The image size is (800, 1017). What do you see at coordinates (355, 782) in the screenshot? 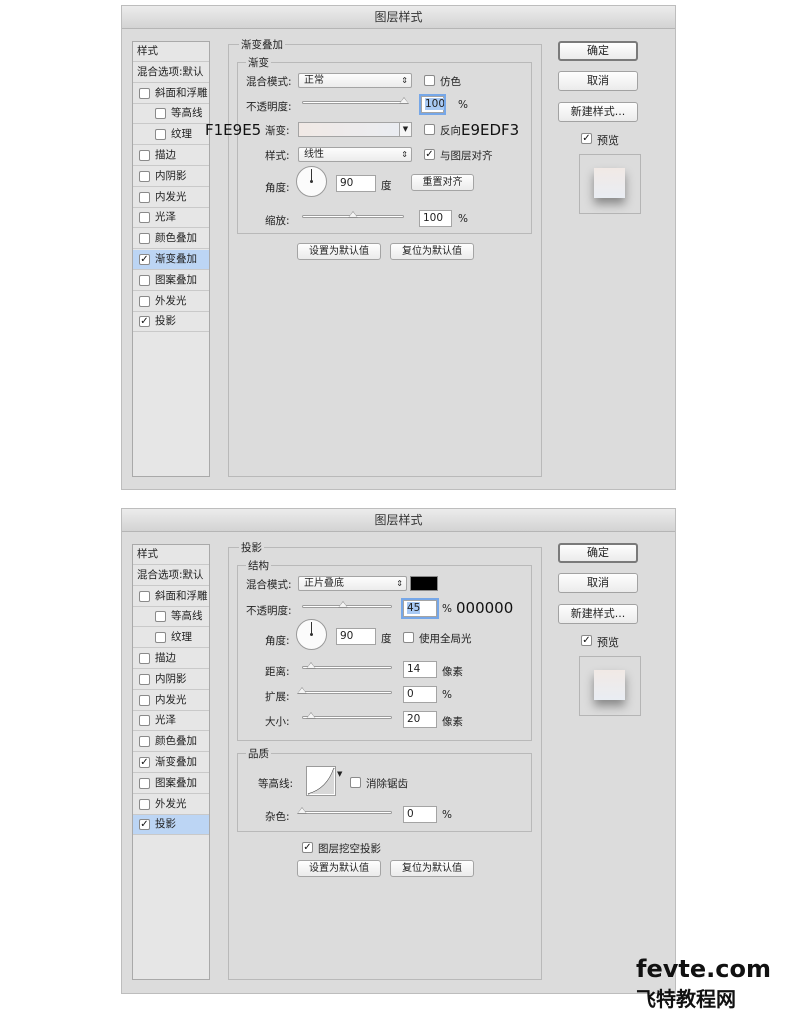
I see `antialias-checkbox` at bounding box center [355, 782].